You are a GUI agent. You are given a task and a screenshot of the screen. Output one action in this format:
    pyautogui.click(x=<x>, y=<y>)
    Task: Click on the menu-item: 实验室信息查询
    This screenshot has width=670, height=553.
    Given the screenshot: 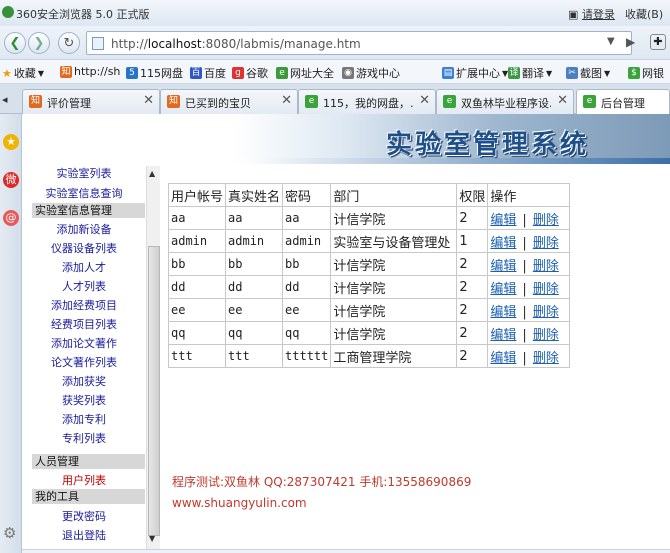 What is the action you would take?
    pyautogui.click(x=84, y=193)
    